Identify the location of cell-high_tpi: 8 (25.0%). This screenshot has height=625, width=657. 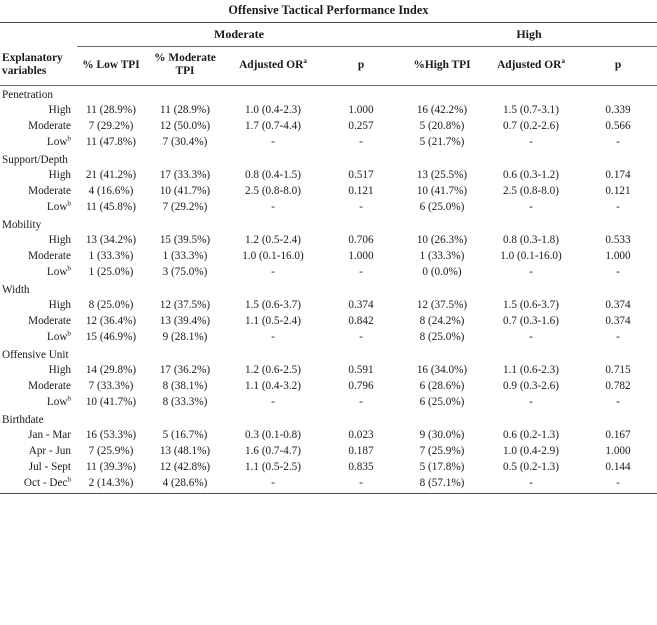
(442, 337).